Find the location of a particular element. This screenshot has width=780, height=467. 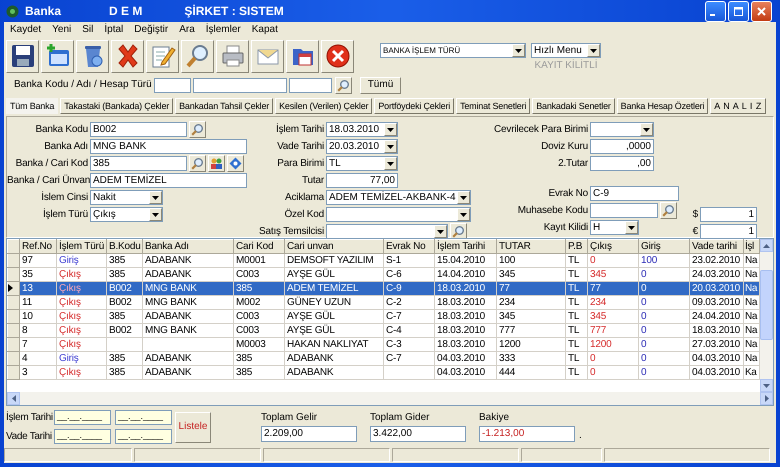

minimize-button is located at coordinates (715, 11).